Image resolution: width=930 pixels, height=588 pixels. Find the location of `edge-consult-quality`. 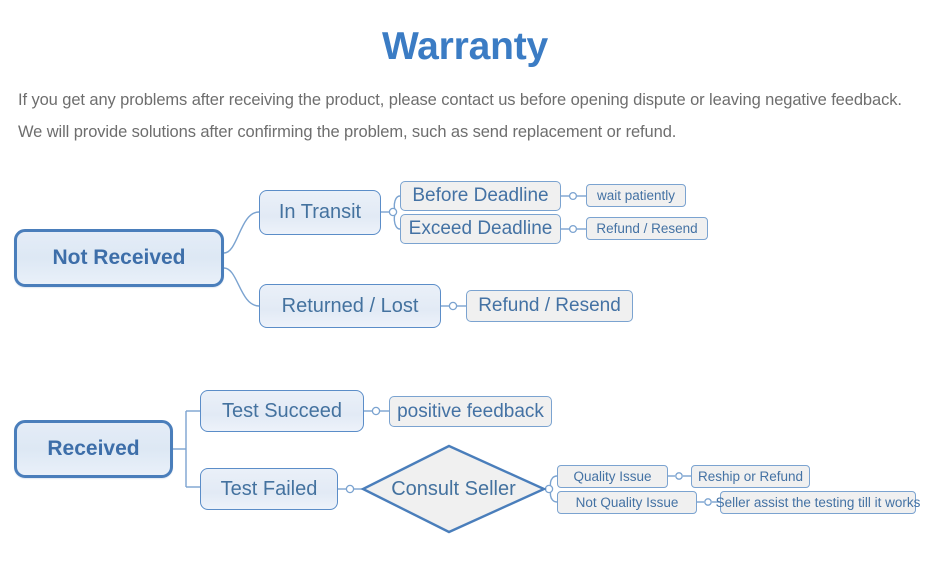

edge-consult-quality is located at coordinates (553, 482).